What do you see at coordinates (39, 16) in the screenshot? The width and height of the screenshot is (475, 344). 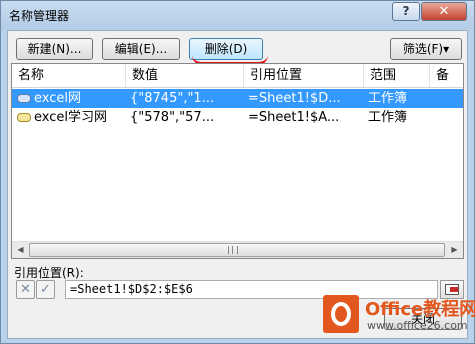 I see `window-title: 名称管理器` at bounding box center [39, 16].